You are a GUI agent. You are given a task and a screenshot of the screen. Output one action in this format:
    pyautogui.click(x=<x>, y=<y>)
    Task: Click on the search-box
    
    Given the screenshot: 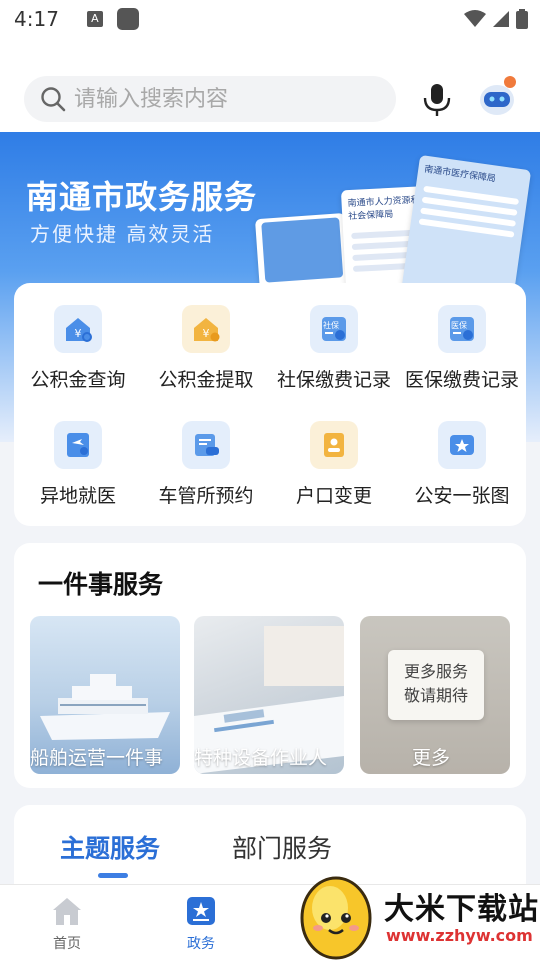 What is the action you would take?
    pyautogui.click(x=210, y=99)
    